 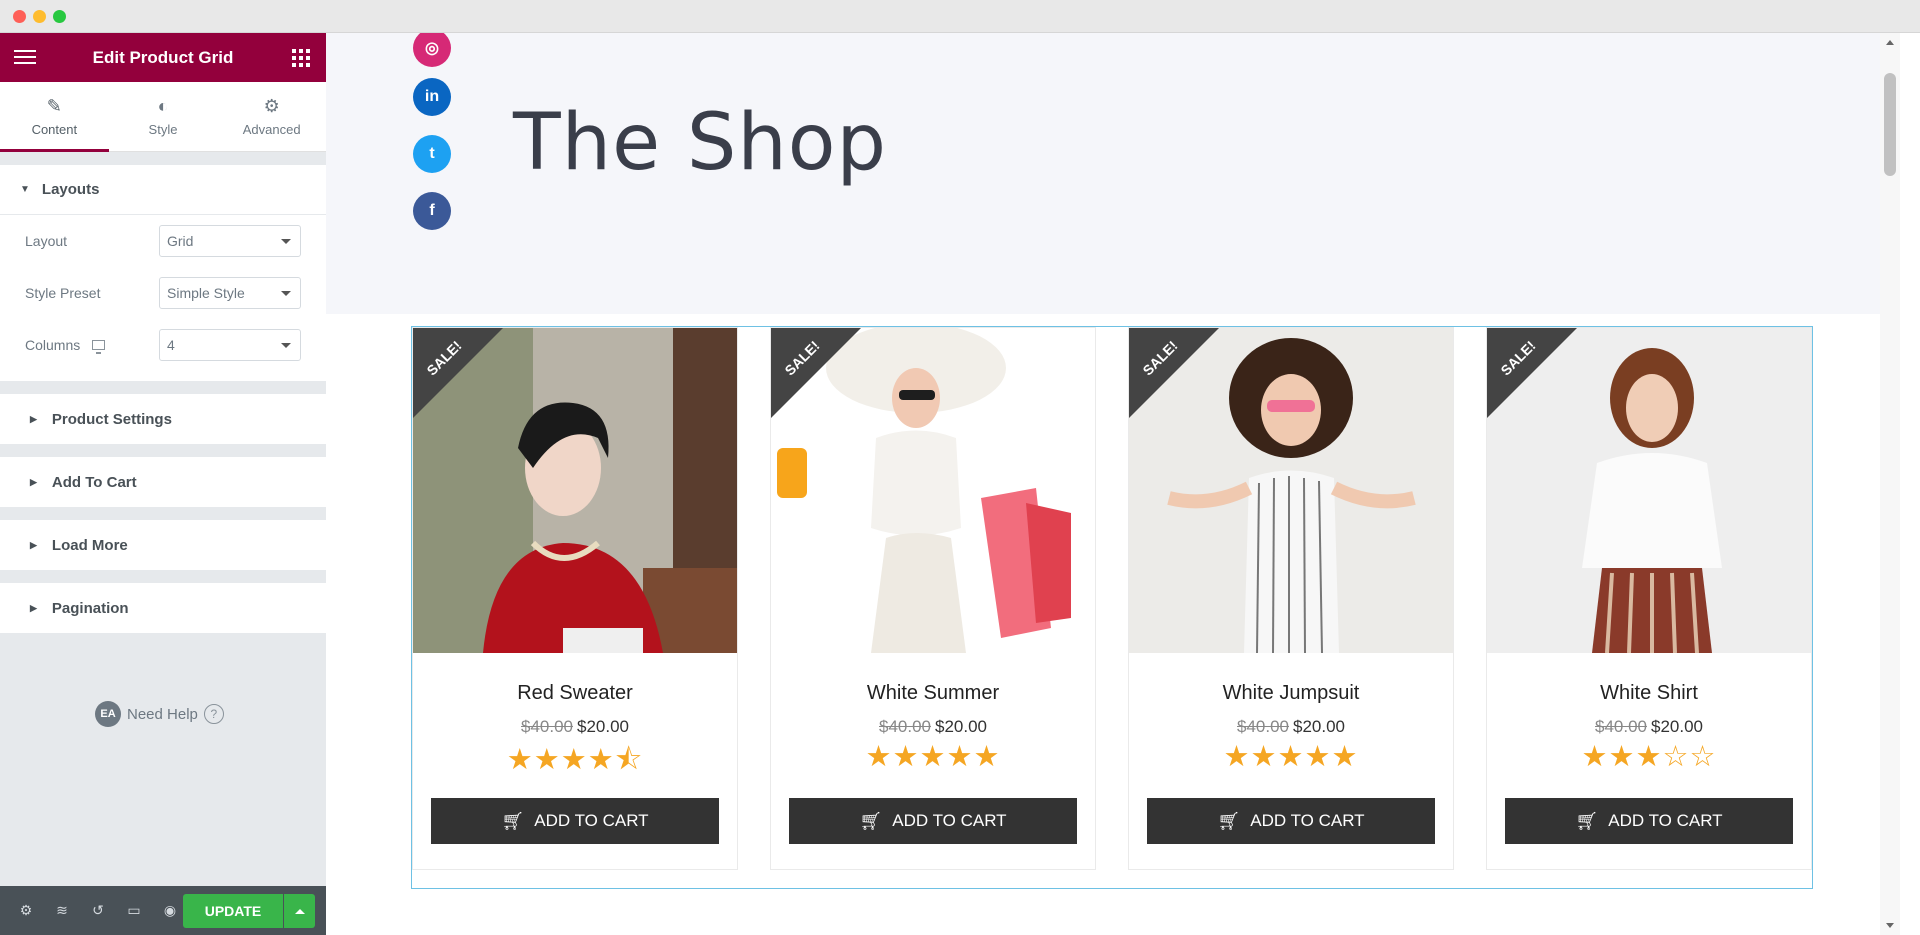 I want to click on star-rating: ★★★★⯪, so click(x=575, y=760).